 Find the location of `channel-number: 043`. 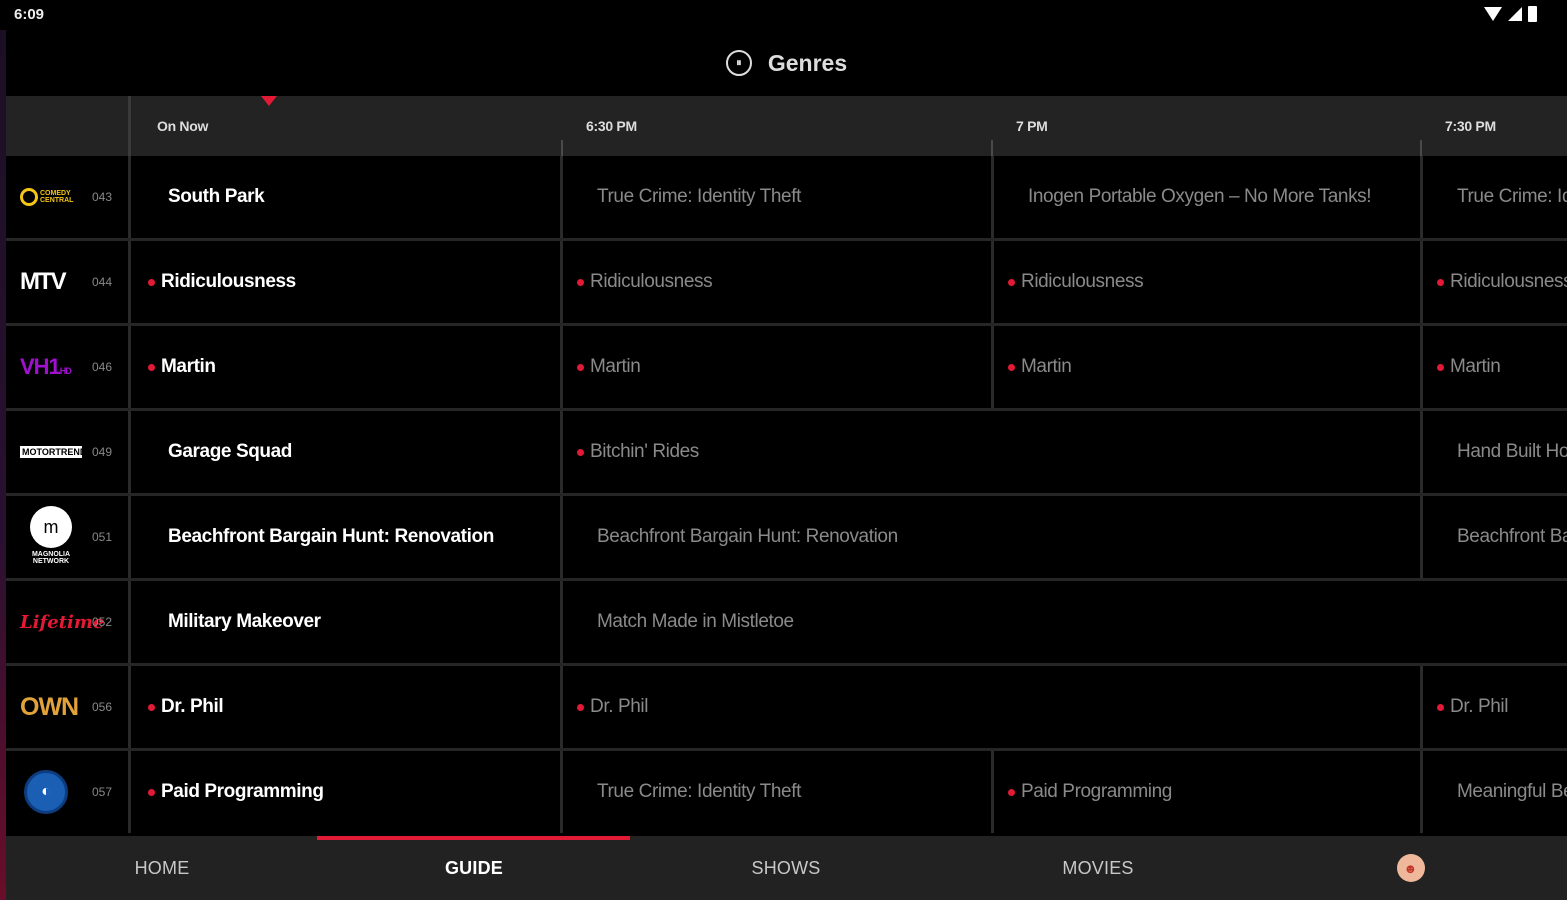

channel-number: 043 is located at coordinates (102, 197).